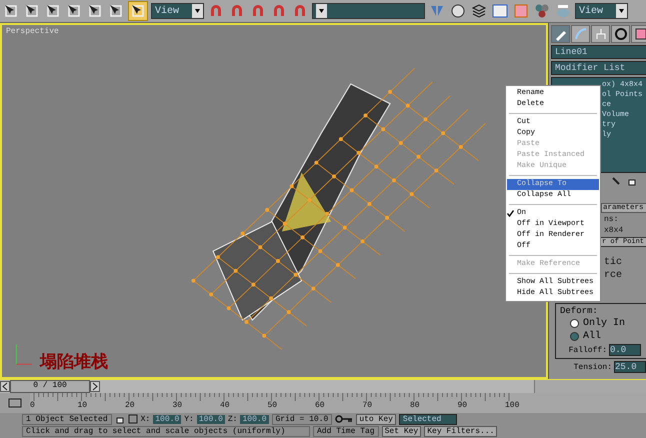  What do you see at coordinates (620, 34) in the screenshot?
I see `motion-tab-icon` at bounding box center [620, 34].